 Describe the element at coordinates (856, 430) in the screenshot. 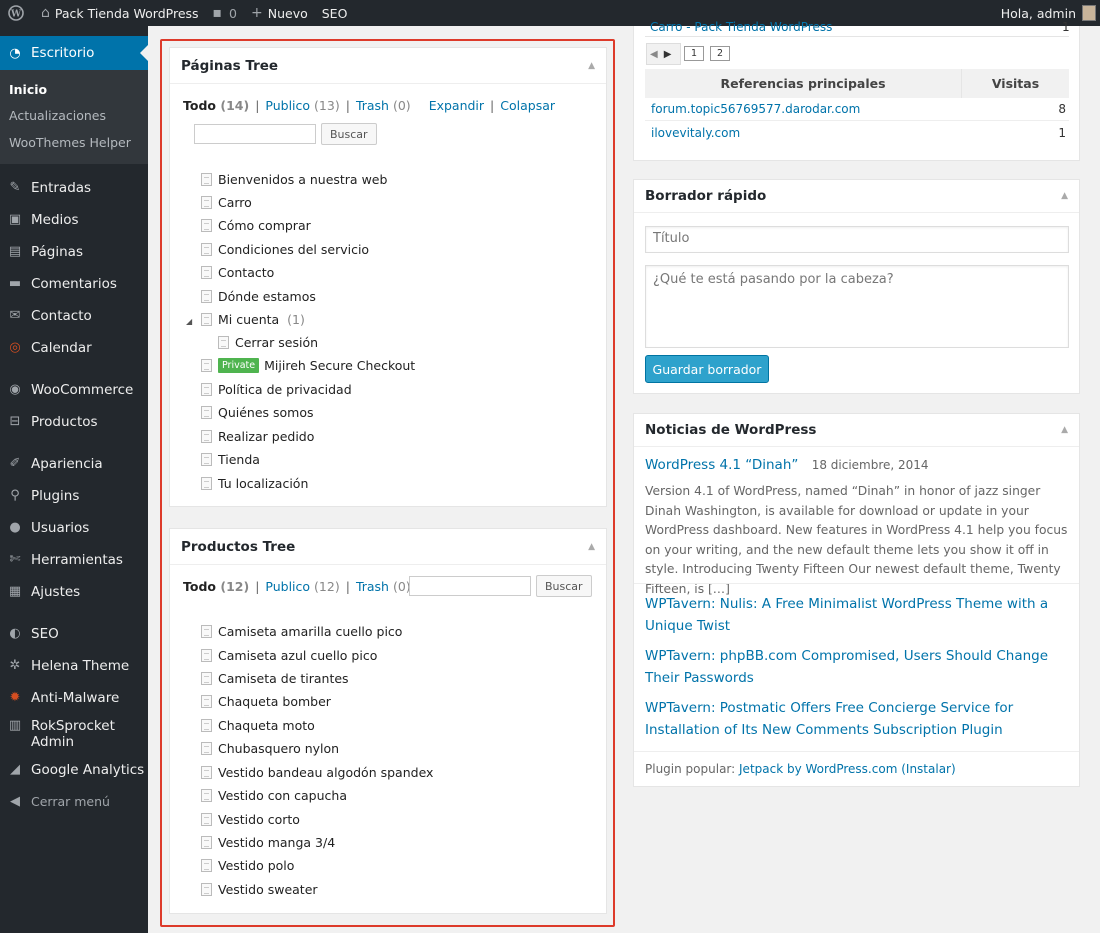

I see `news-header: Noticias de WordPress ▲` at that location.